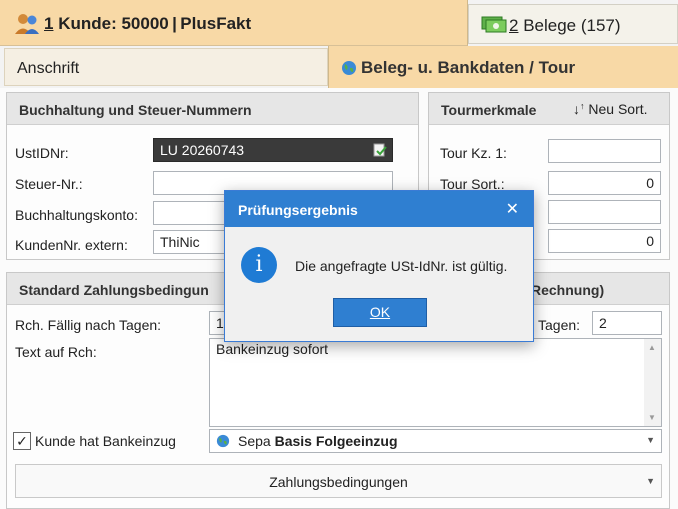  What do you see at coordinates (568, 290) in the screenshot?
I see `payment-panel-title-right: Rechnung)` at bounding box center [568, 290].